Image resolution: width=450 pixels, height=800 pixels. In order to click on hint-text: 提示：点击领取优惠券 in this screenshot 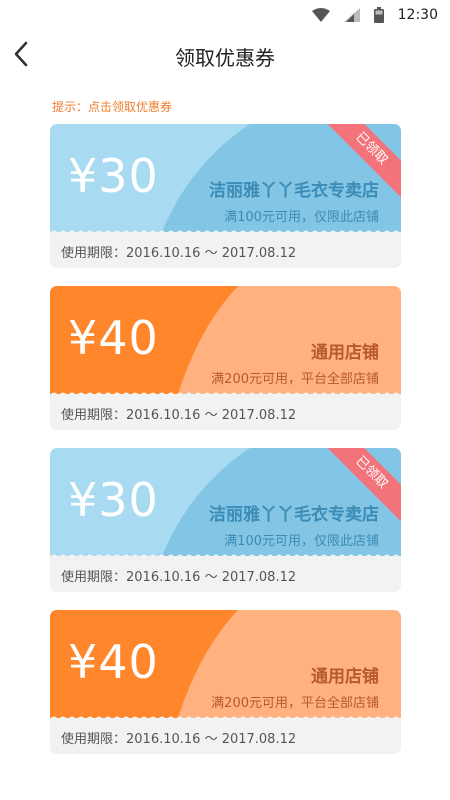, I will do `click(112, 107)`.